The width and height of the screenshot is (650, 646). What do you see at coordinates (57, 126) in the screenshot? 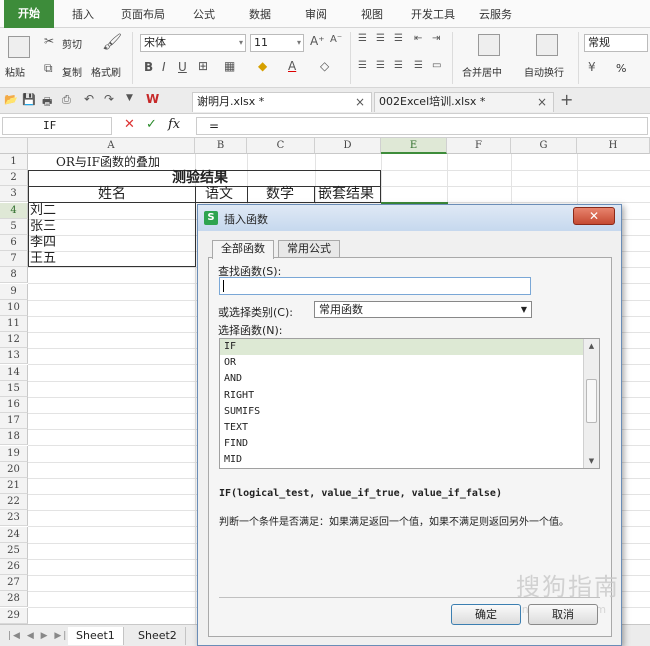
I see `name-box: IF` at bounding box center [57, 126].